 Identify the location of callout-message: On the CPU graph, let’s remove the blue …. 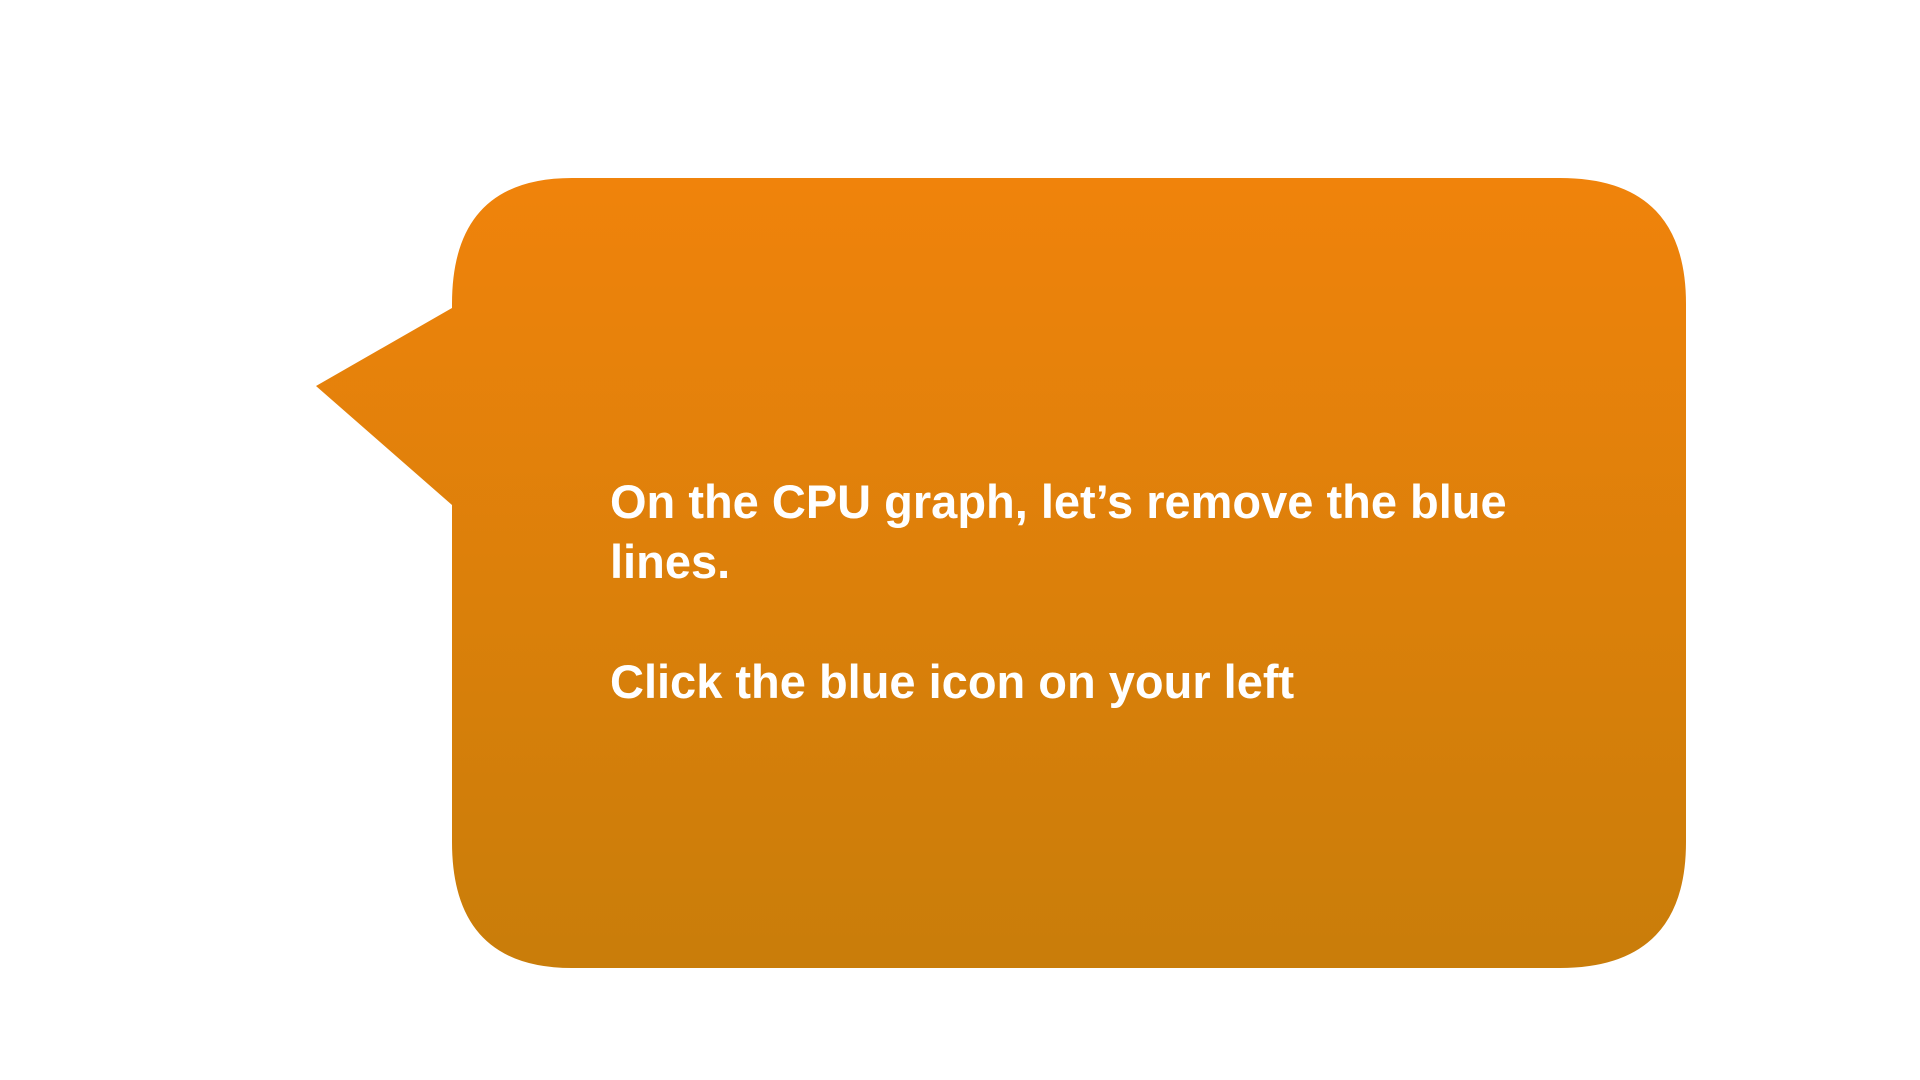
(1110, 592).